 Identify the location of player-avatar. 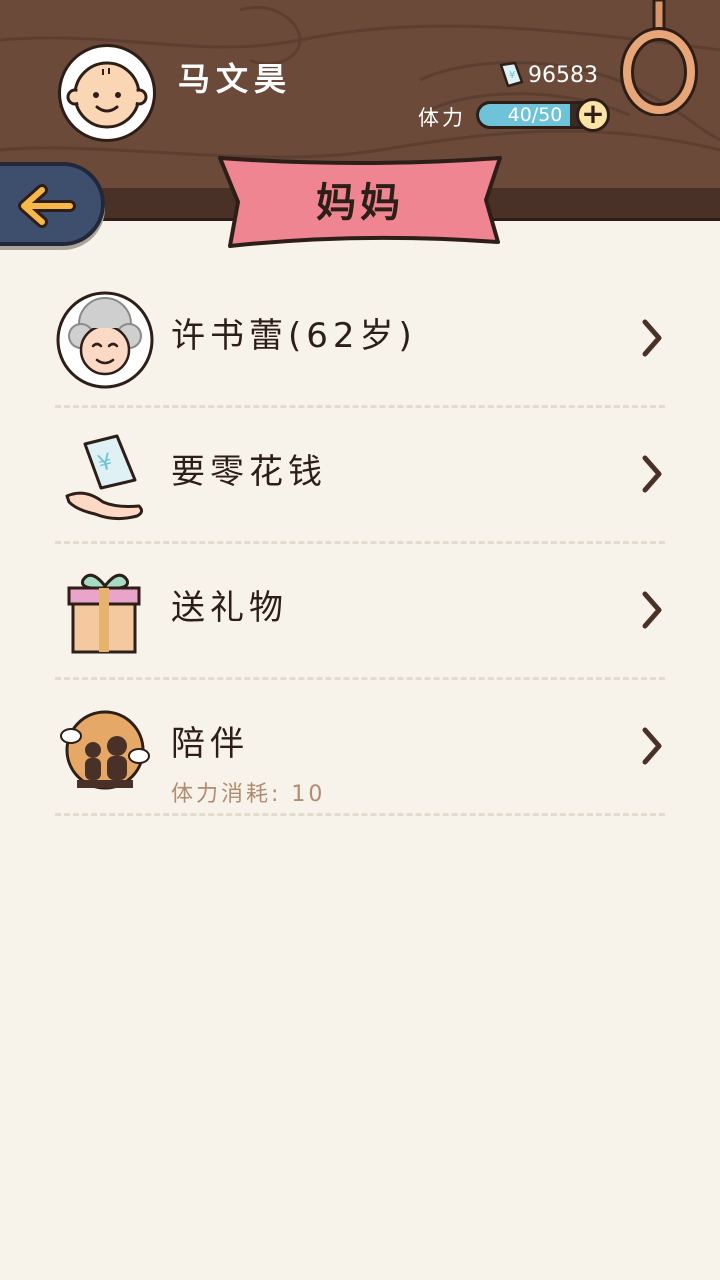
(107, 93).